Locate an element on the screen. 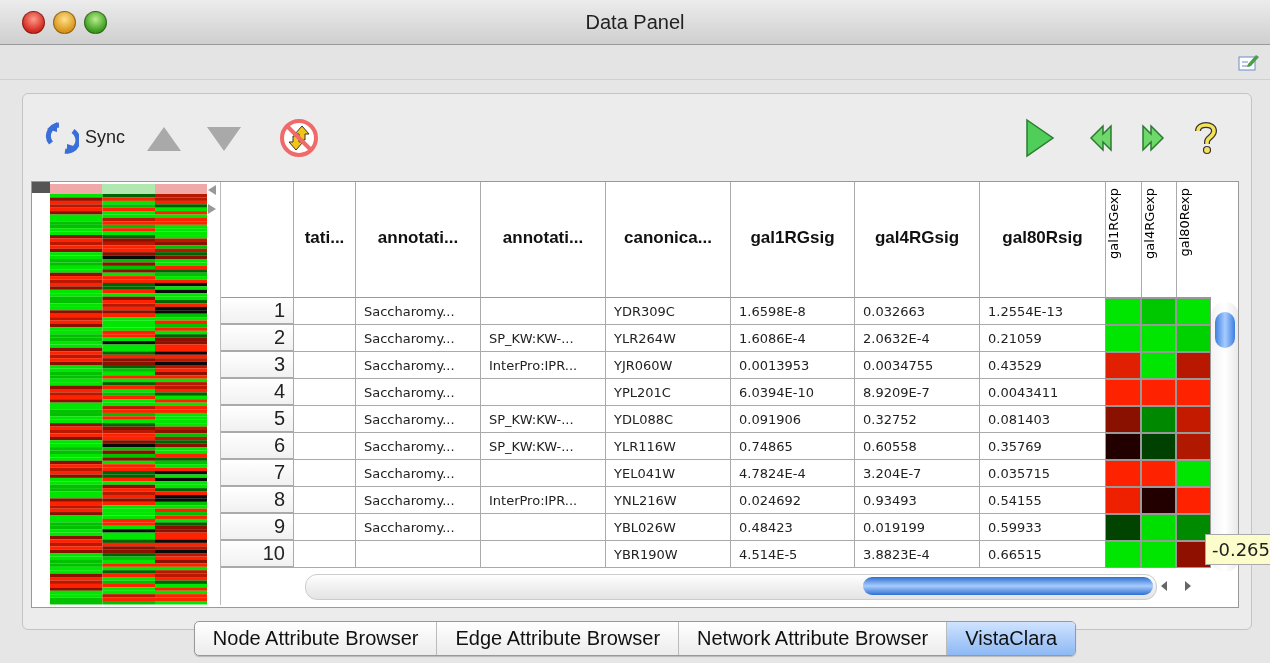 Image resolution: width=1270 pixels, height=663 pixels. table-cell: 4.7824E-4 is located at coordinates (792, 473).